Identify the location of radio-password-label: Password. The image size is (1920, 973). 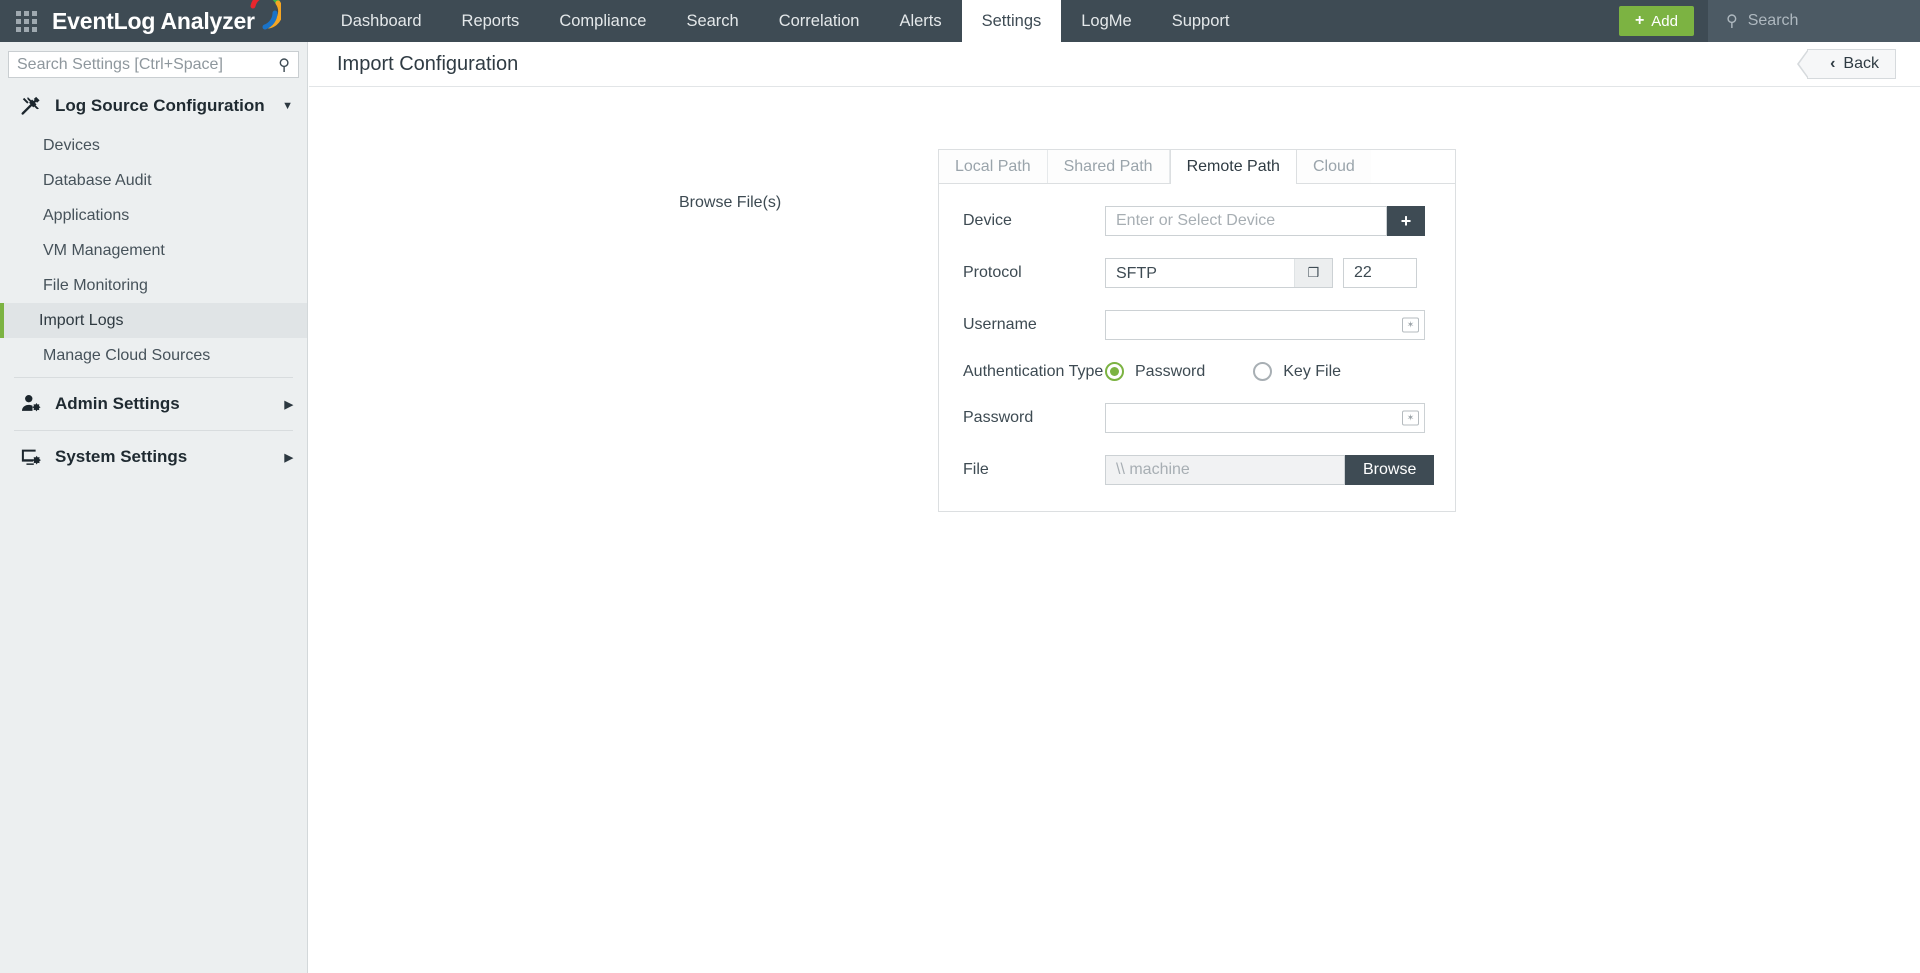
(1170, 371).